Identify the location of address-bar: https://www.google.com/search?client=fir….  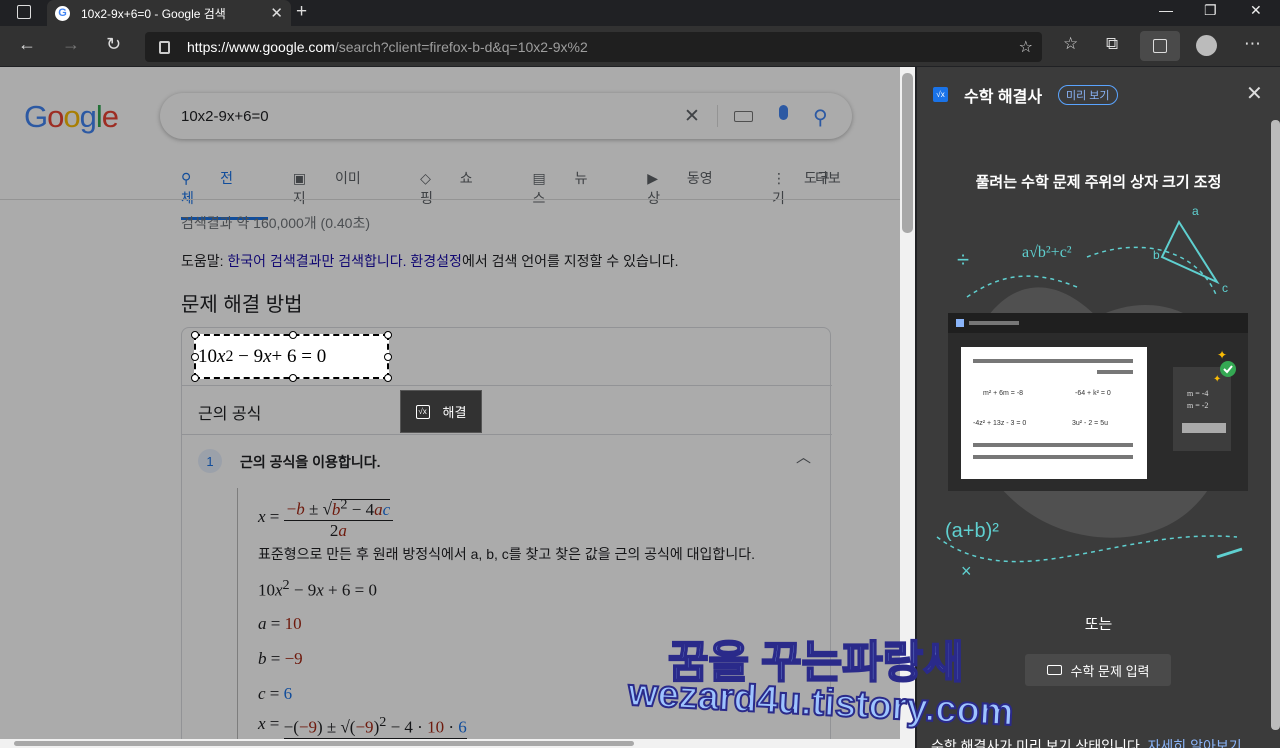
(593, 47).